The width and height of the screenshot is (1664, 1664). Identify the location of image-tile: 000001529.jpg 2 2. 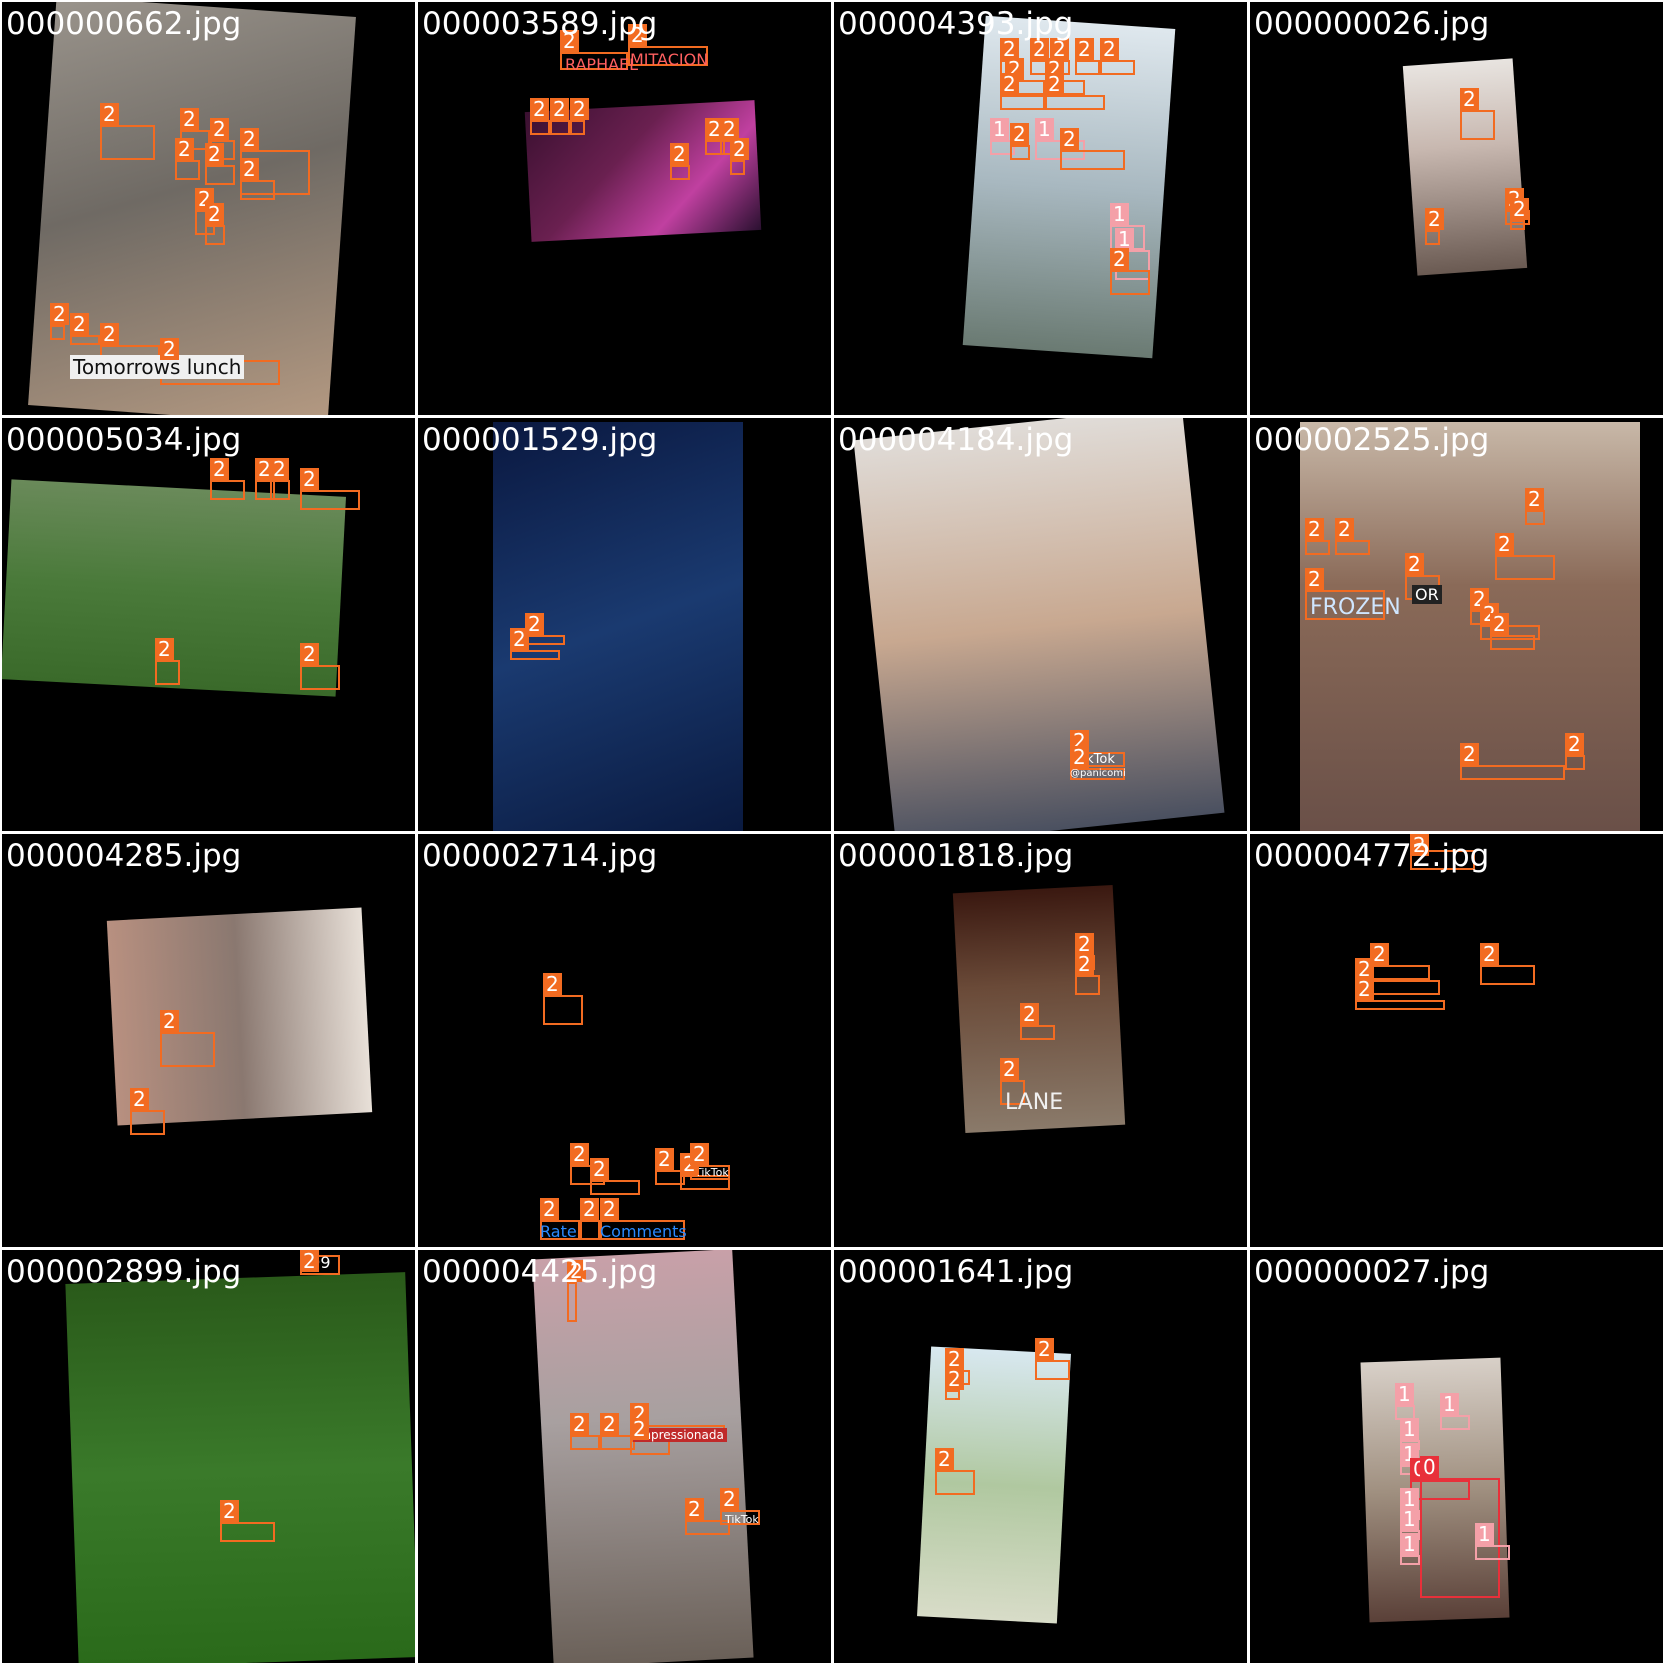
(624, 624).